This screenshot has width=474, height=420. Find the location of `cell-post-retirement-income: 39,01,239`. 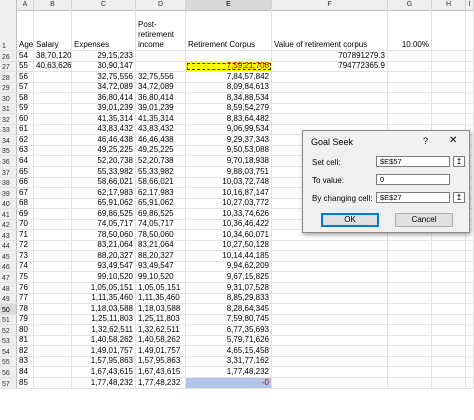

cell-post-retirement-income: 39,01,239 is located at coordinates (161, 108).